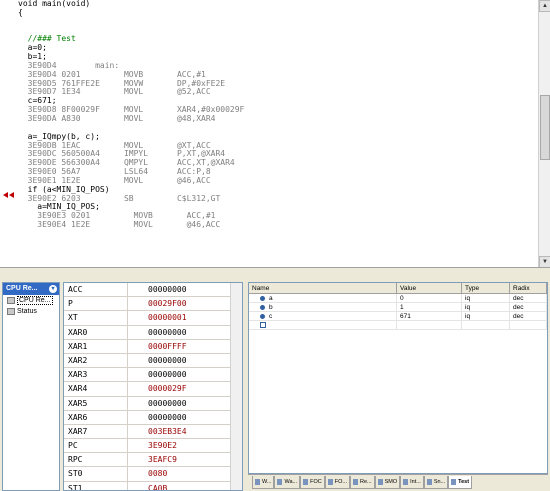 This screenshot has width=550, height=491. What do you see at coordinates (96, 431) in the screenshot?
I see `register-name: XAR7` at bounding box center [96, 431].